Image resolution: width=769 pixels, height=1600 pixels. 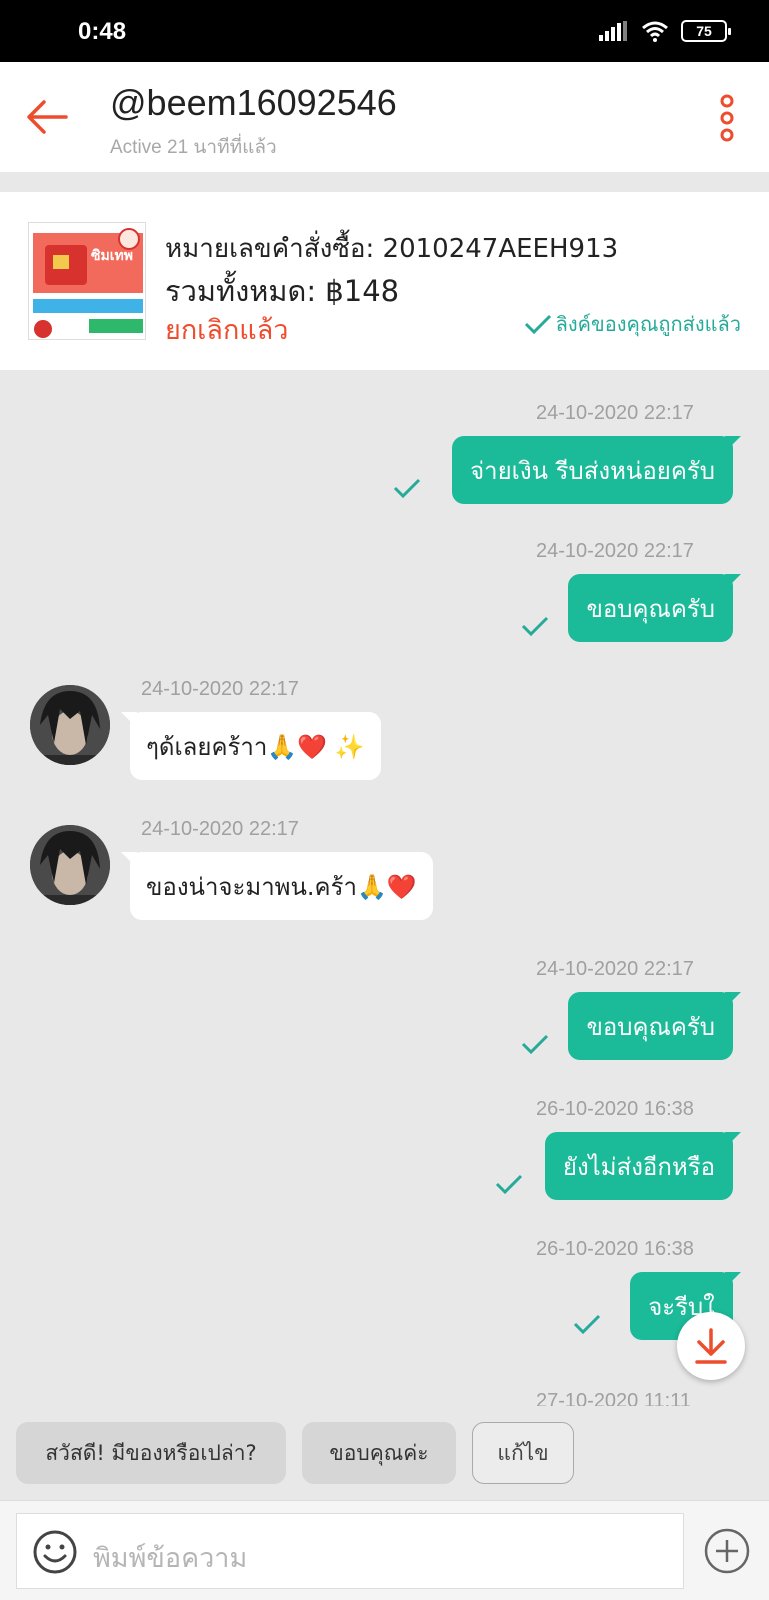 I want to click on message-bubble-outgoing: จ่ายเงิน รีบส่งหน่อยครับ, so click(x=596, y=470).